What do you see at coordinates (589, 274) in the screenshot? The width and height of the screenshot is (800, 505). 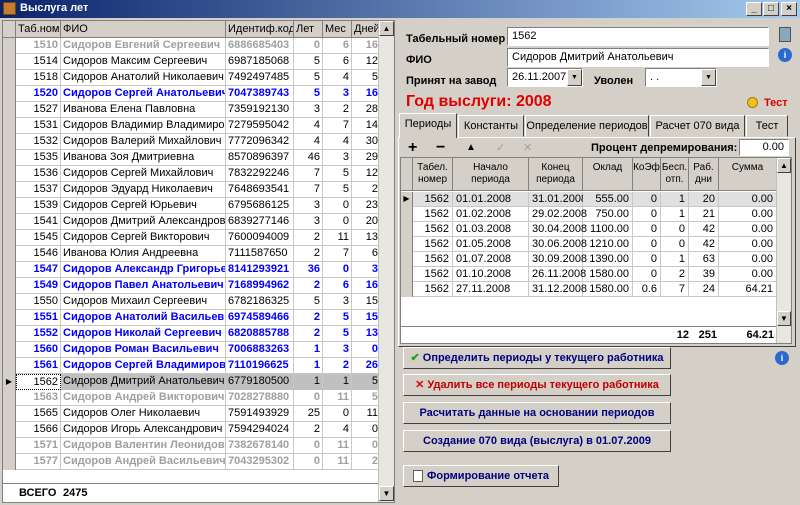 I see `period-row: 1562 01.10.2008 26.11.2008 1580.00 0 2 39 0.00` at bounding box center [589, 274].